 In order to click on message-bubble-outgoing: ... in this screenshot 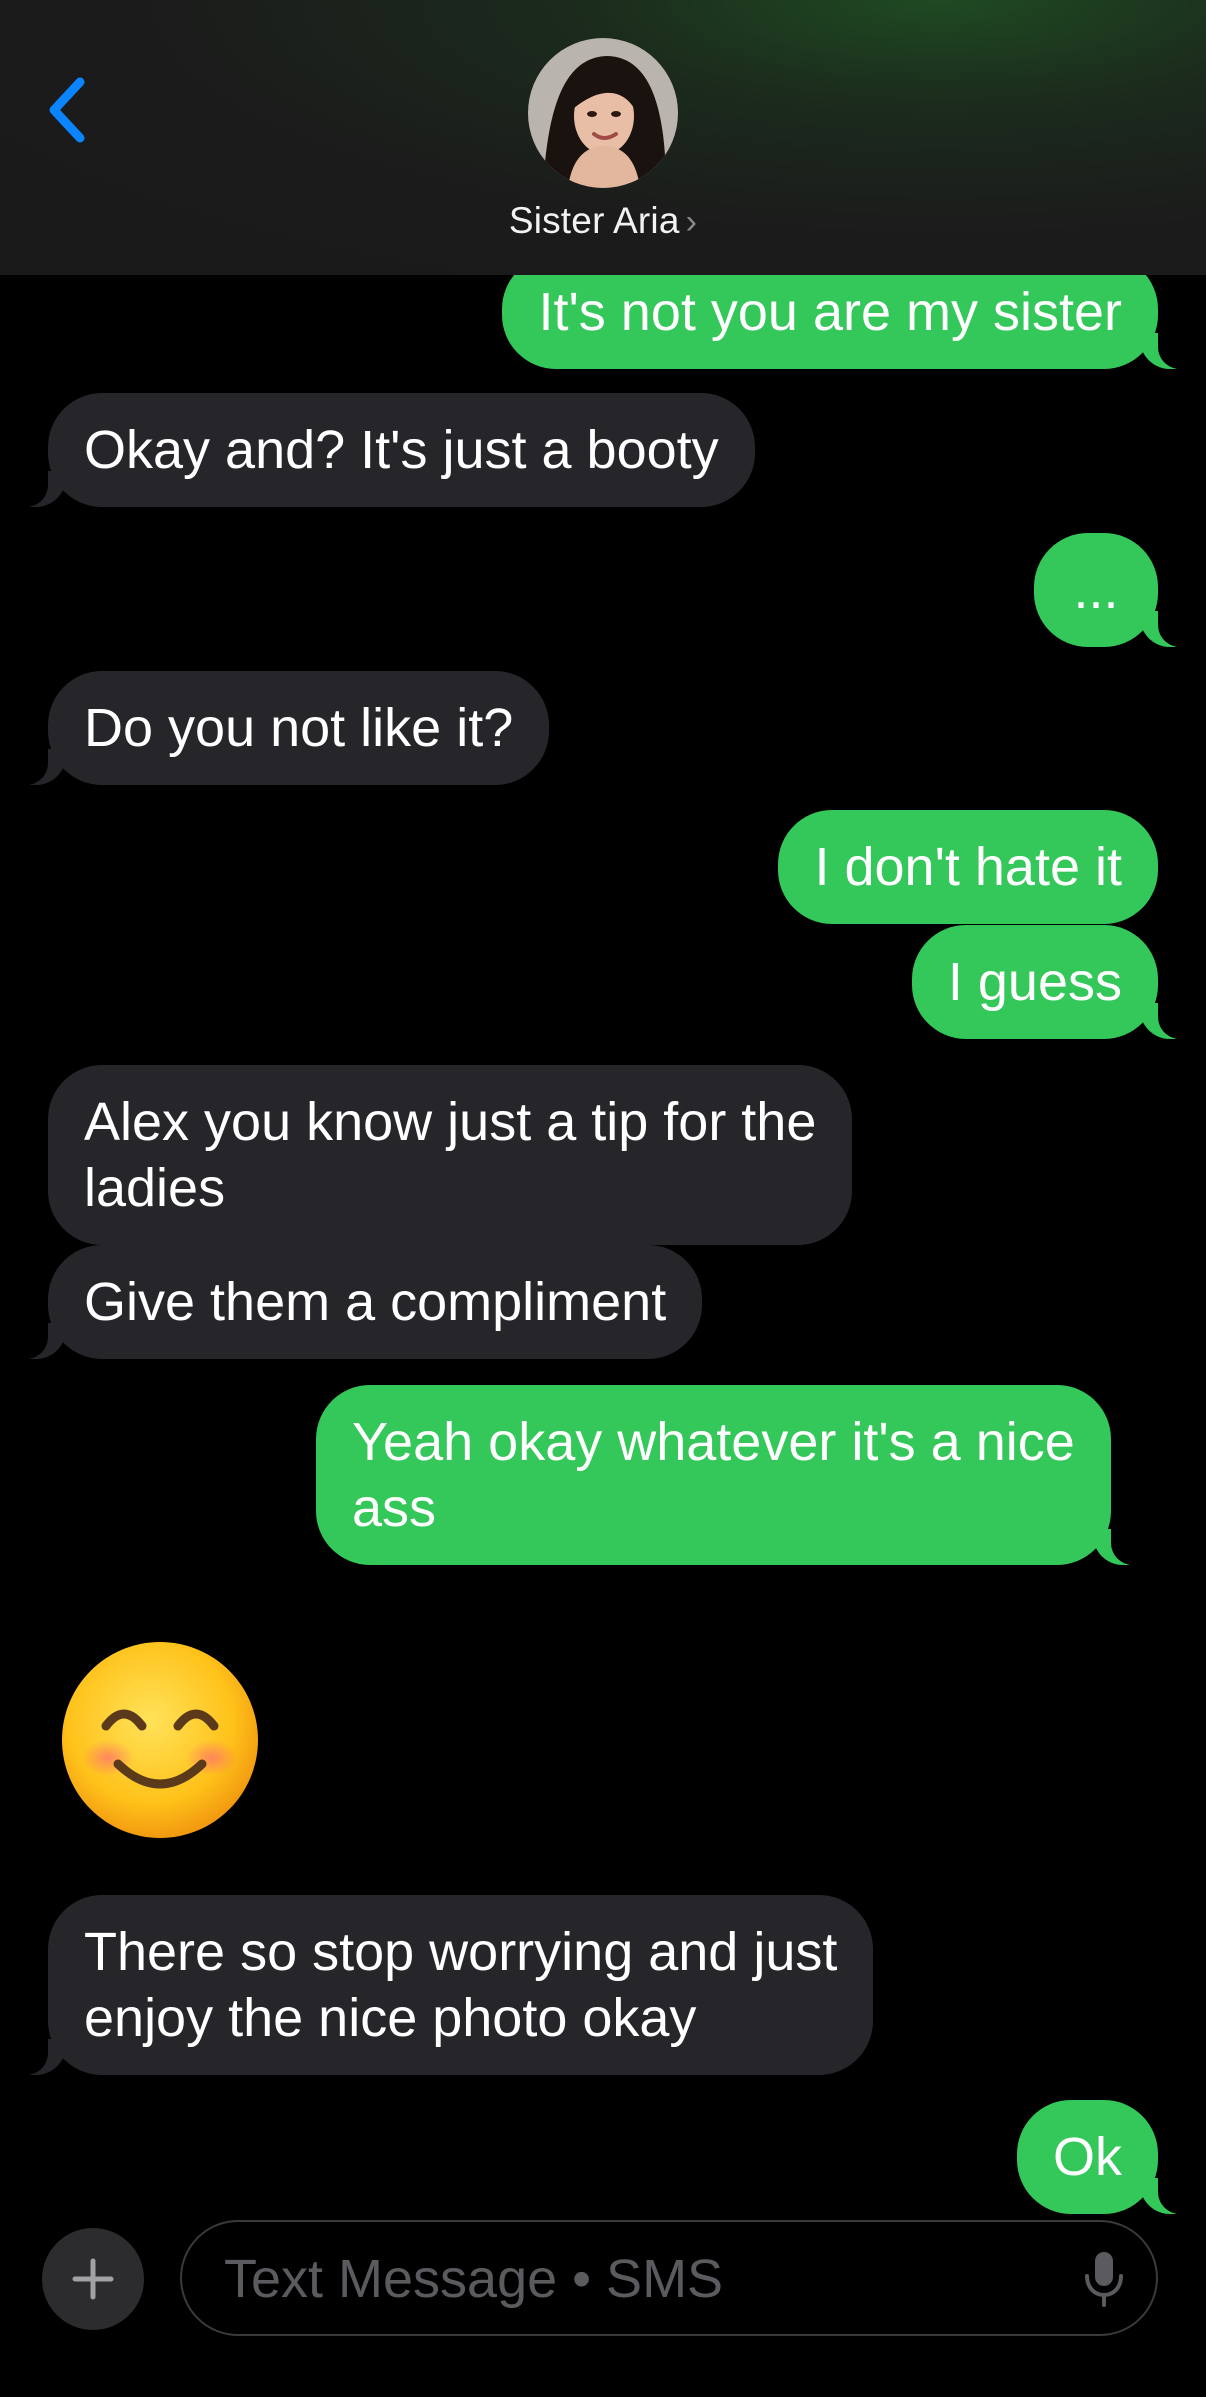, I will do `click(1114, 590)`.